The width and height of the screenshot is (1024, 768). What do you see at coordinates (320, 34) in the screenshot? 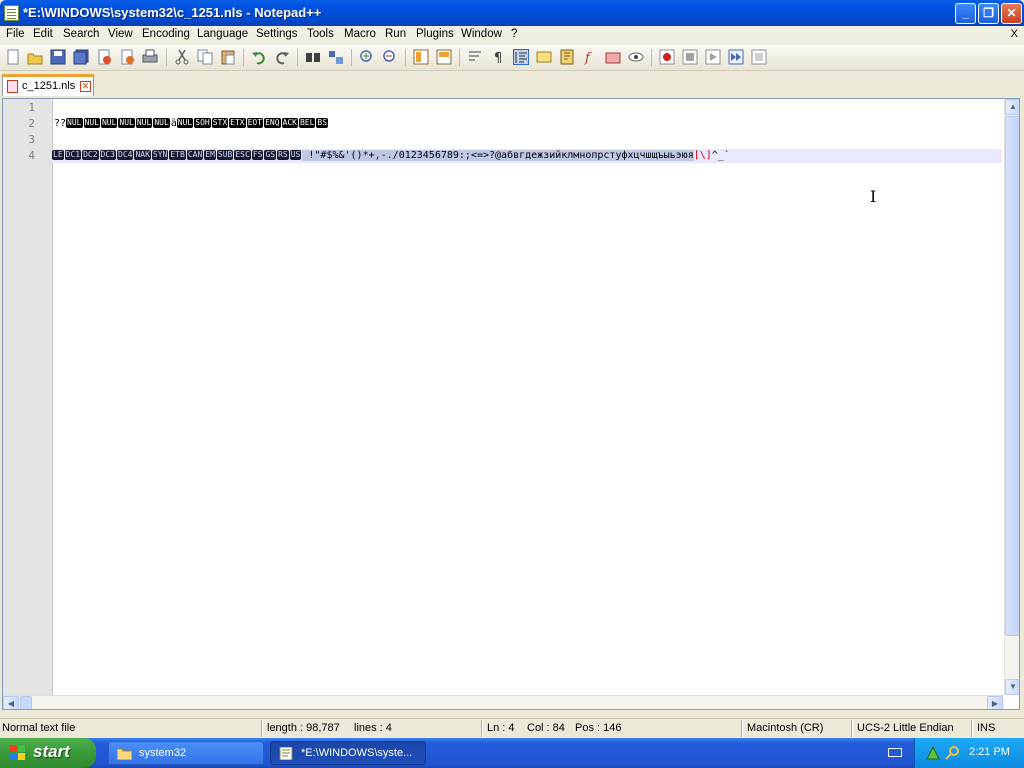
I see `menu-tools: Tools` at bounding box center [320, 34].